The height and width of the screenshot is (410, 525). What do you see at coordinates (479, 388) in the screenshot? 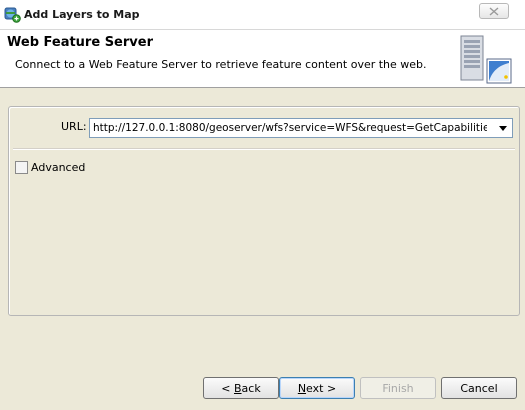
I see `cancel-button: Cancel` at bounding box center [479, 388].